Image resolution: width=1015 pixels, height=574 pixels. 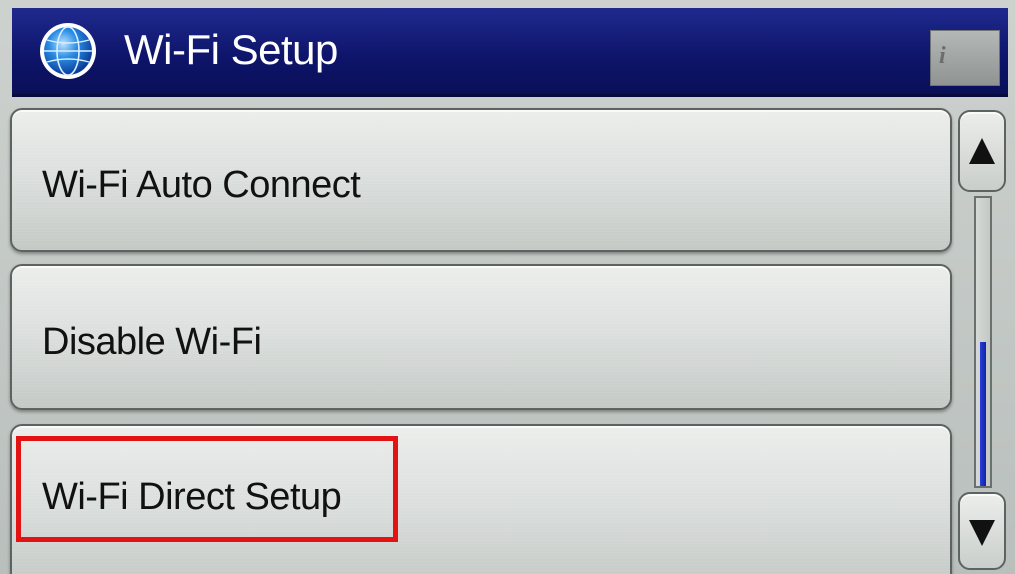 What do you see at coordinates (152, 342) in the screenshot?
I see `menu-item-label: Disable Wi-Fi` at bounding box center [152, 342].